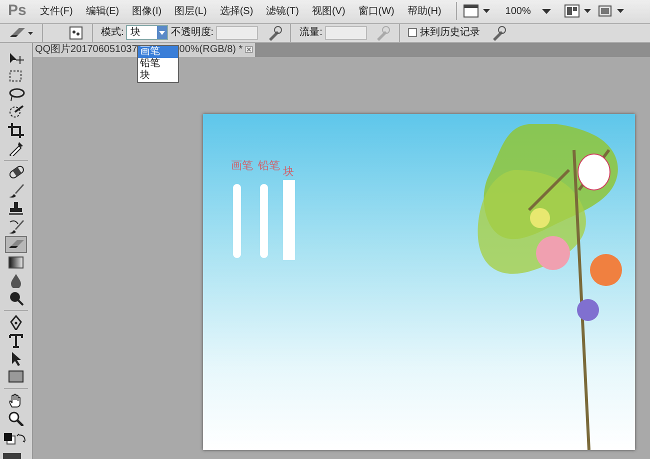  I want to click on menu-item: 滤镜(T), so click(282, 11).